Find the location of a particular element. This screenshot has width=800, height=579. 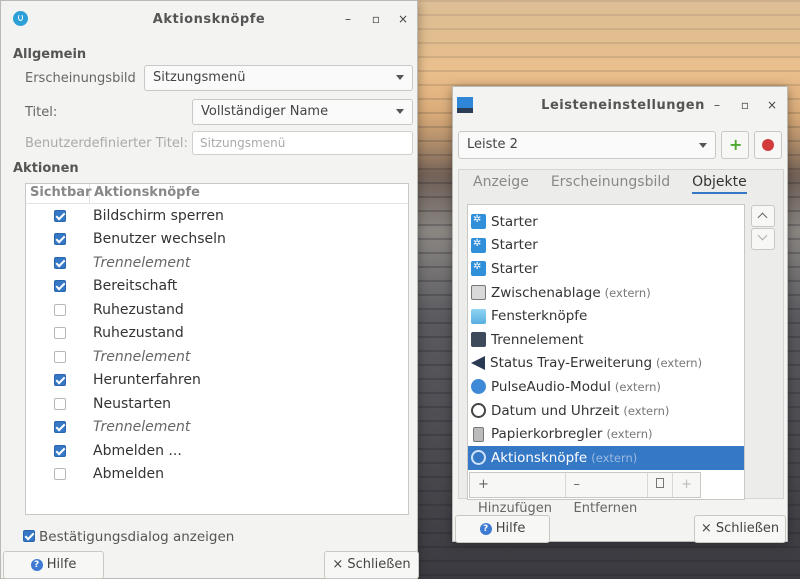

list-item: Trennelement is located at coordinates (606, 340).